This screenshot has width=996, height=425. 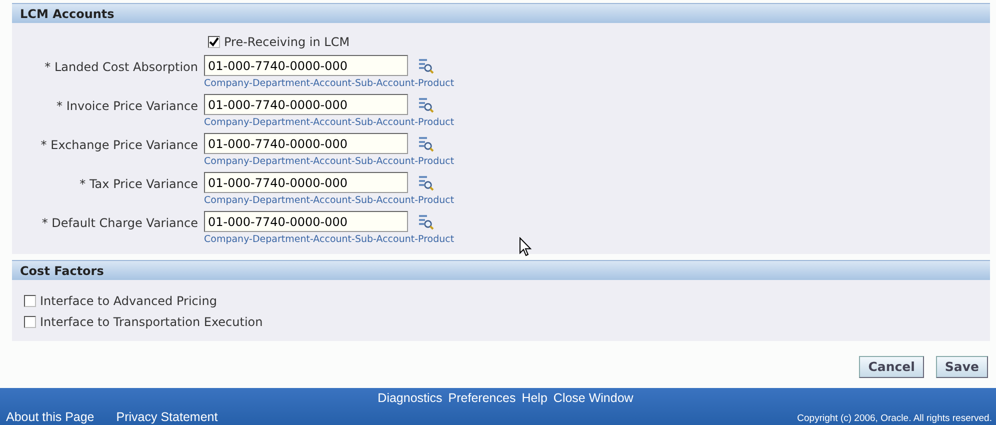 What do you see at coordinates (167, 416) in the screenshot?
I see `footer-link: Privacy Statement` at bounding box center [167, 416].